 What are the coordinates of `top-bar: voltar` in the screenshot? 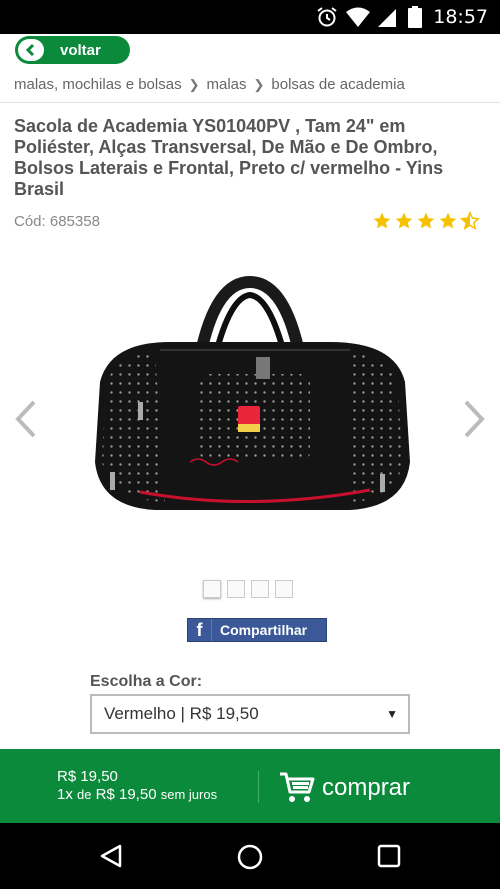 It's located at (250, 50).